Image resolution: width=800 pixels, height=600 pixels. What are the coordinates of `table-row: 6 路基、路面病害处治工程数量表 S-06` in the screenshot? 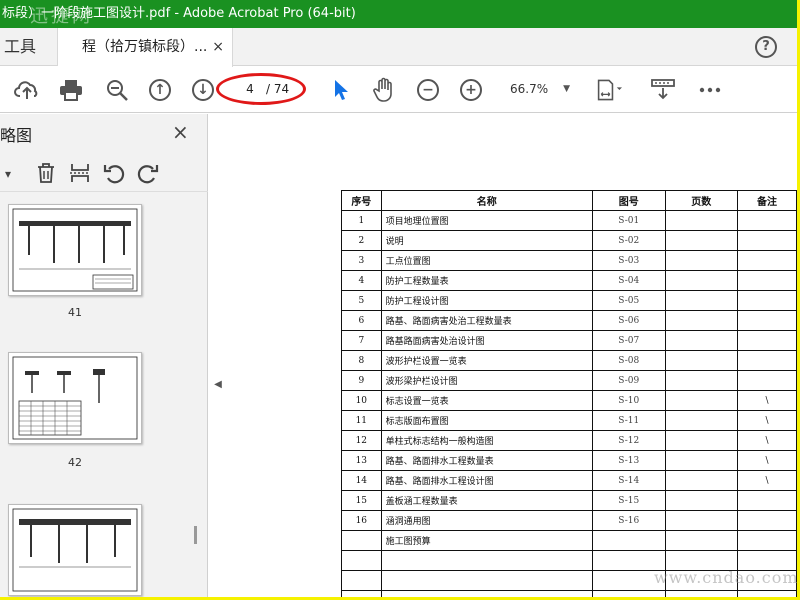 It's located at (569, 320).